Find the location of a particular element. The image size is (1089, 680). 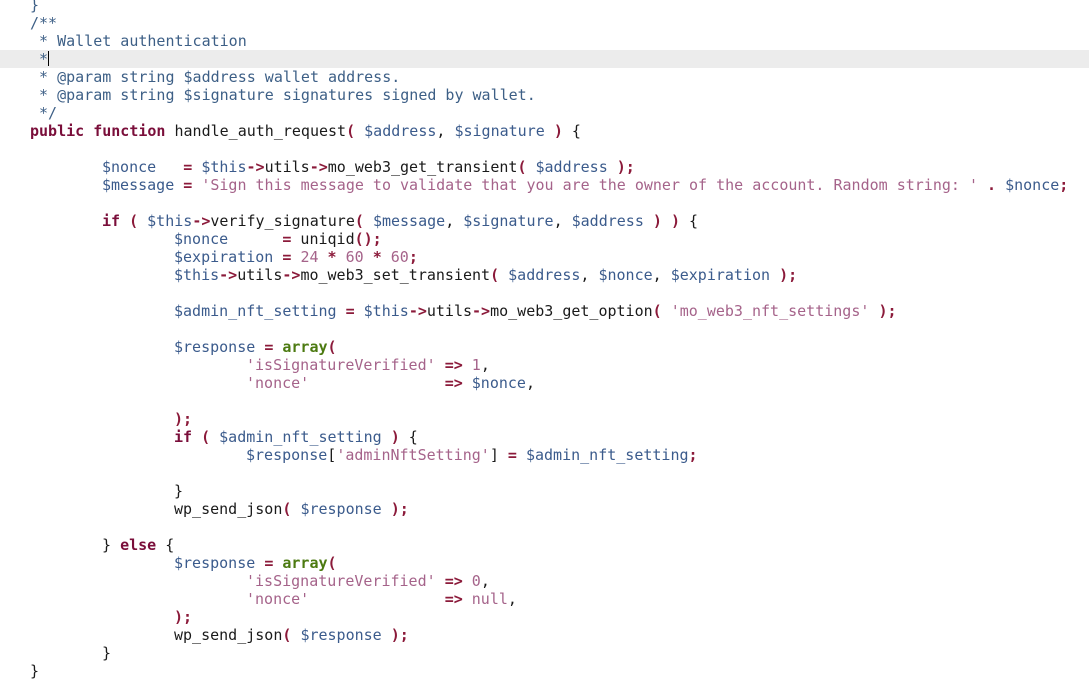

code-line: 'isSignatureVerified' => 1, is located at coordinates (544, 365).